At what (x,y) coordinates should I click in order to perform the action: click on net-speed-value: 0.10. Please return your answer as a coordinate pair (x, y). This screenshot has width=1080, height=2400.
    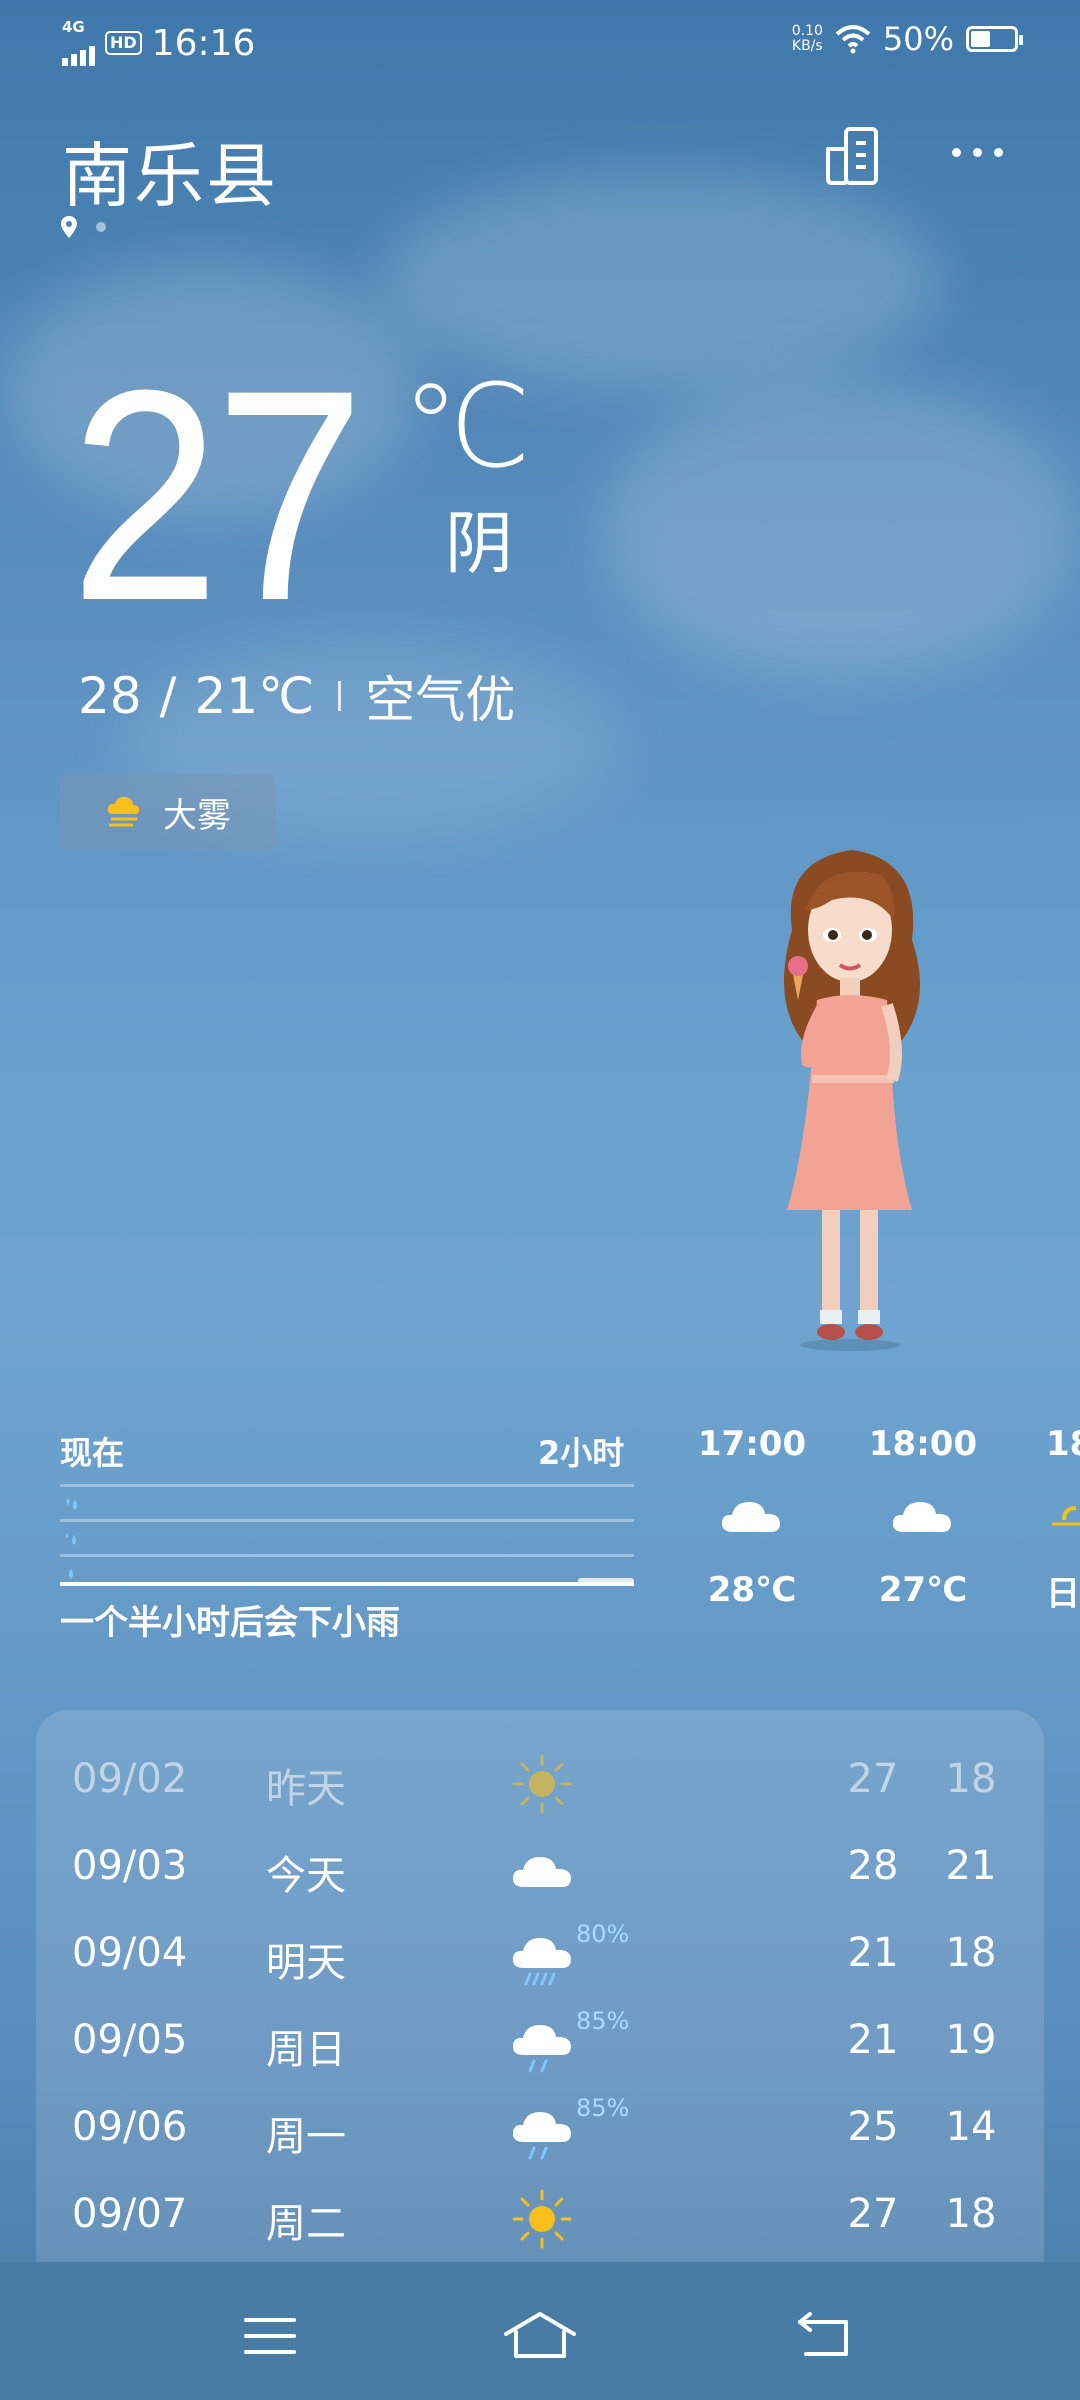
    Looking at the image, I should click on (807, 31).